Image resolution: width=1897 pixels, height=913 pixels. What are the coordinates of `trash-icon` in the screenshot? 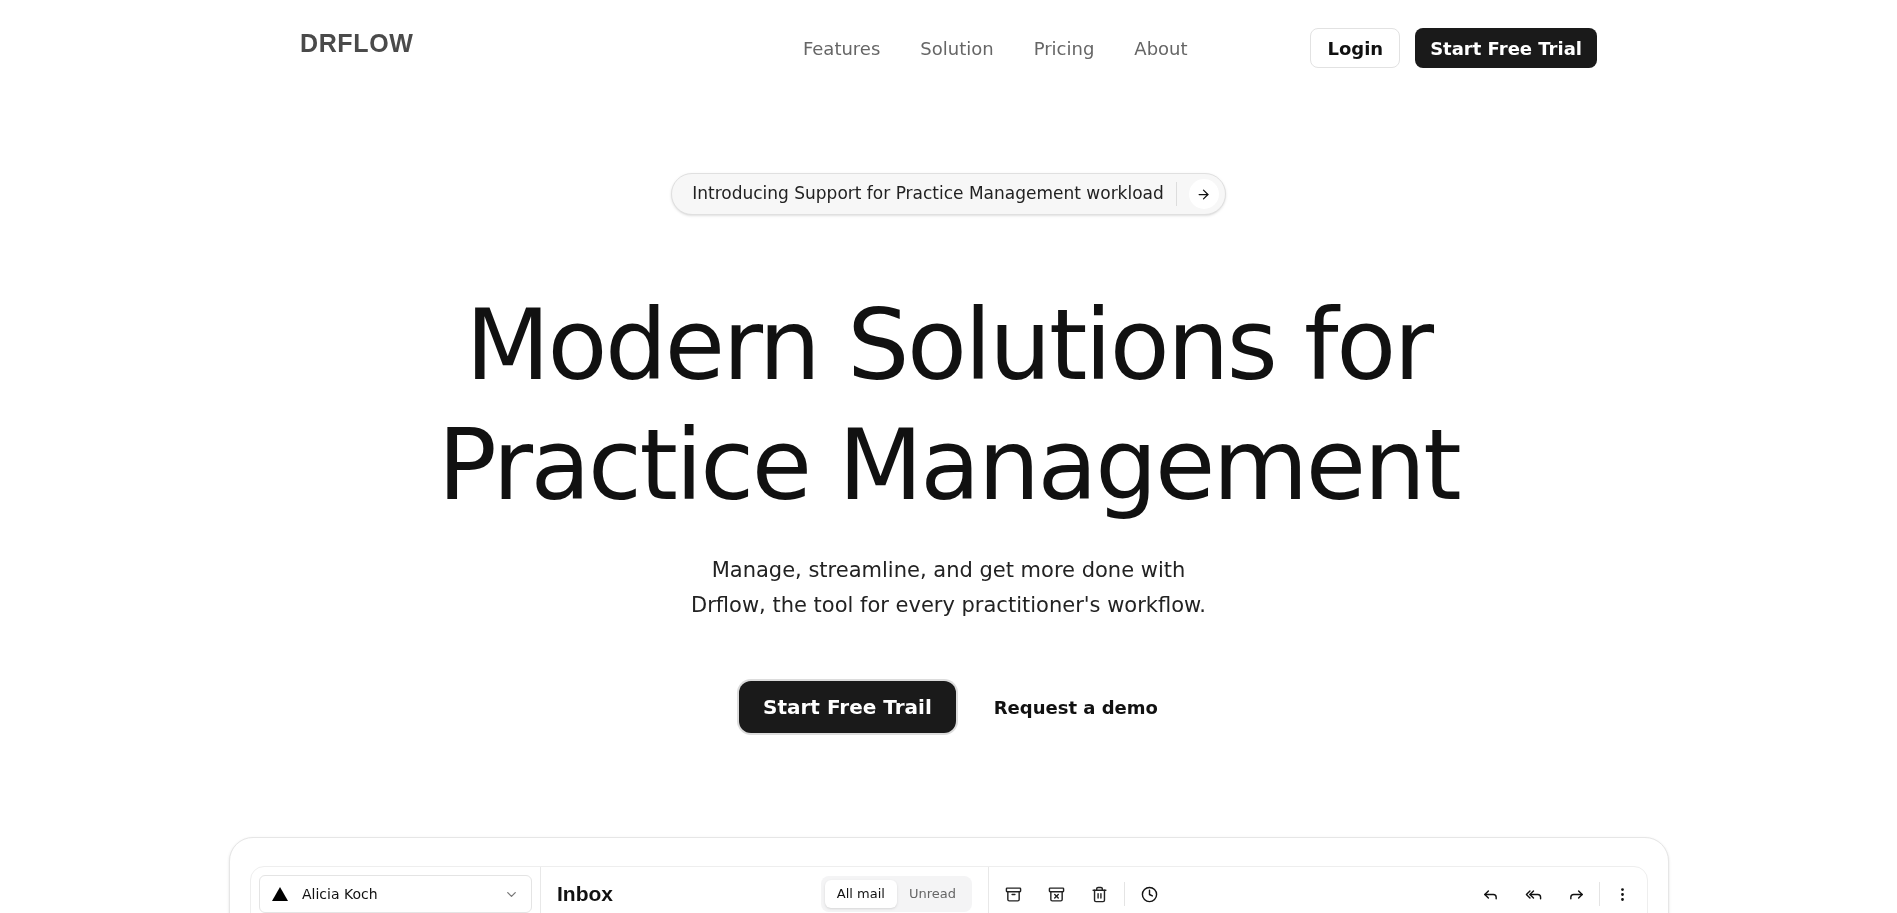 It's located at (1099, 894).